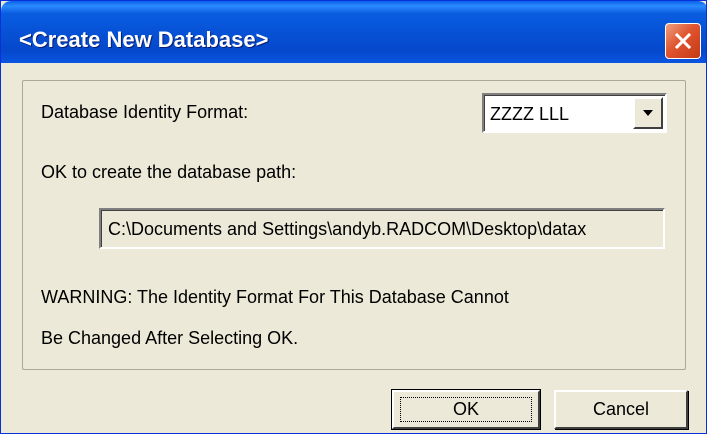 This screenshot has height=434, width=707. Describe the element at coordinates (144, 39) in the screenshot. I see `window-title: <Create New Database>` at that location.